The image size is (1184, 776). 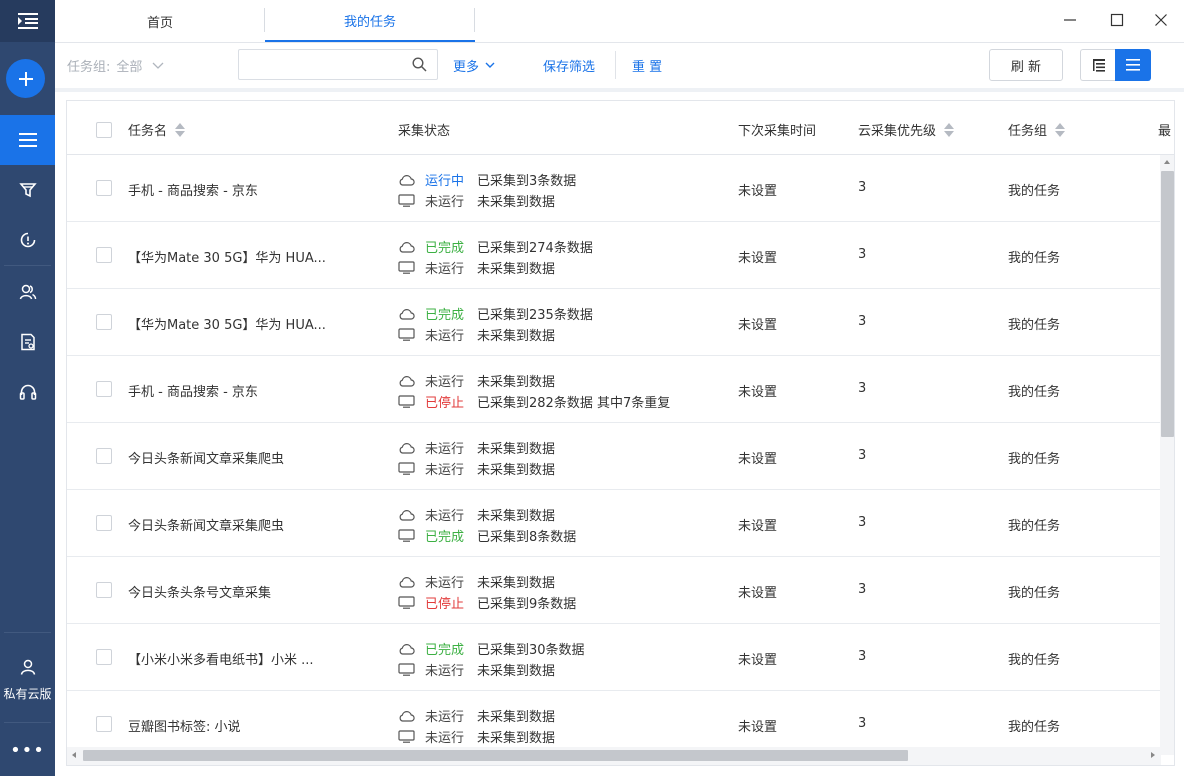 I want to click on scroll-up-arrow-icon, so click(x=1167, y=162).